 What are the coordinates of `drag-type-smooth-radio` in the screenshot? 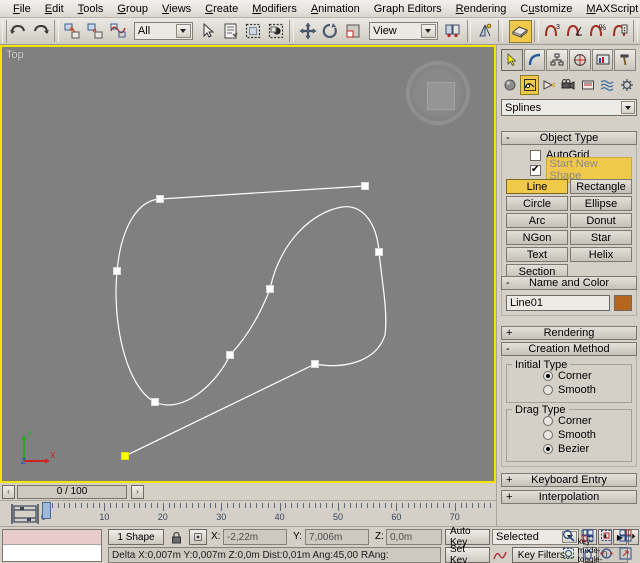 It's located at (548, 435).